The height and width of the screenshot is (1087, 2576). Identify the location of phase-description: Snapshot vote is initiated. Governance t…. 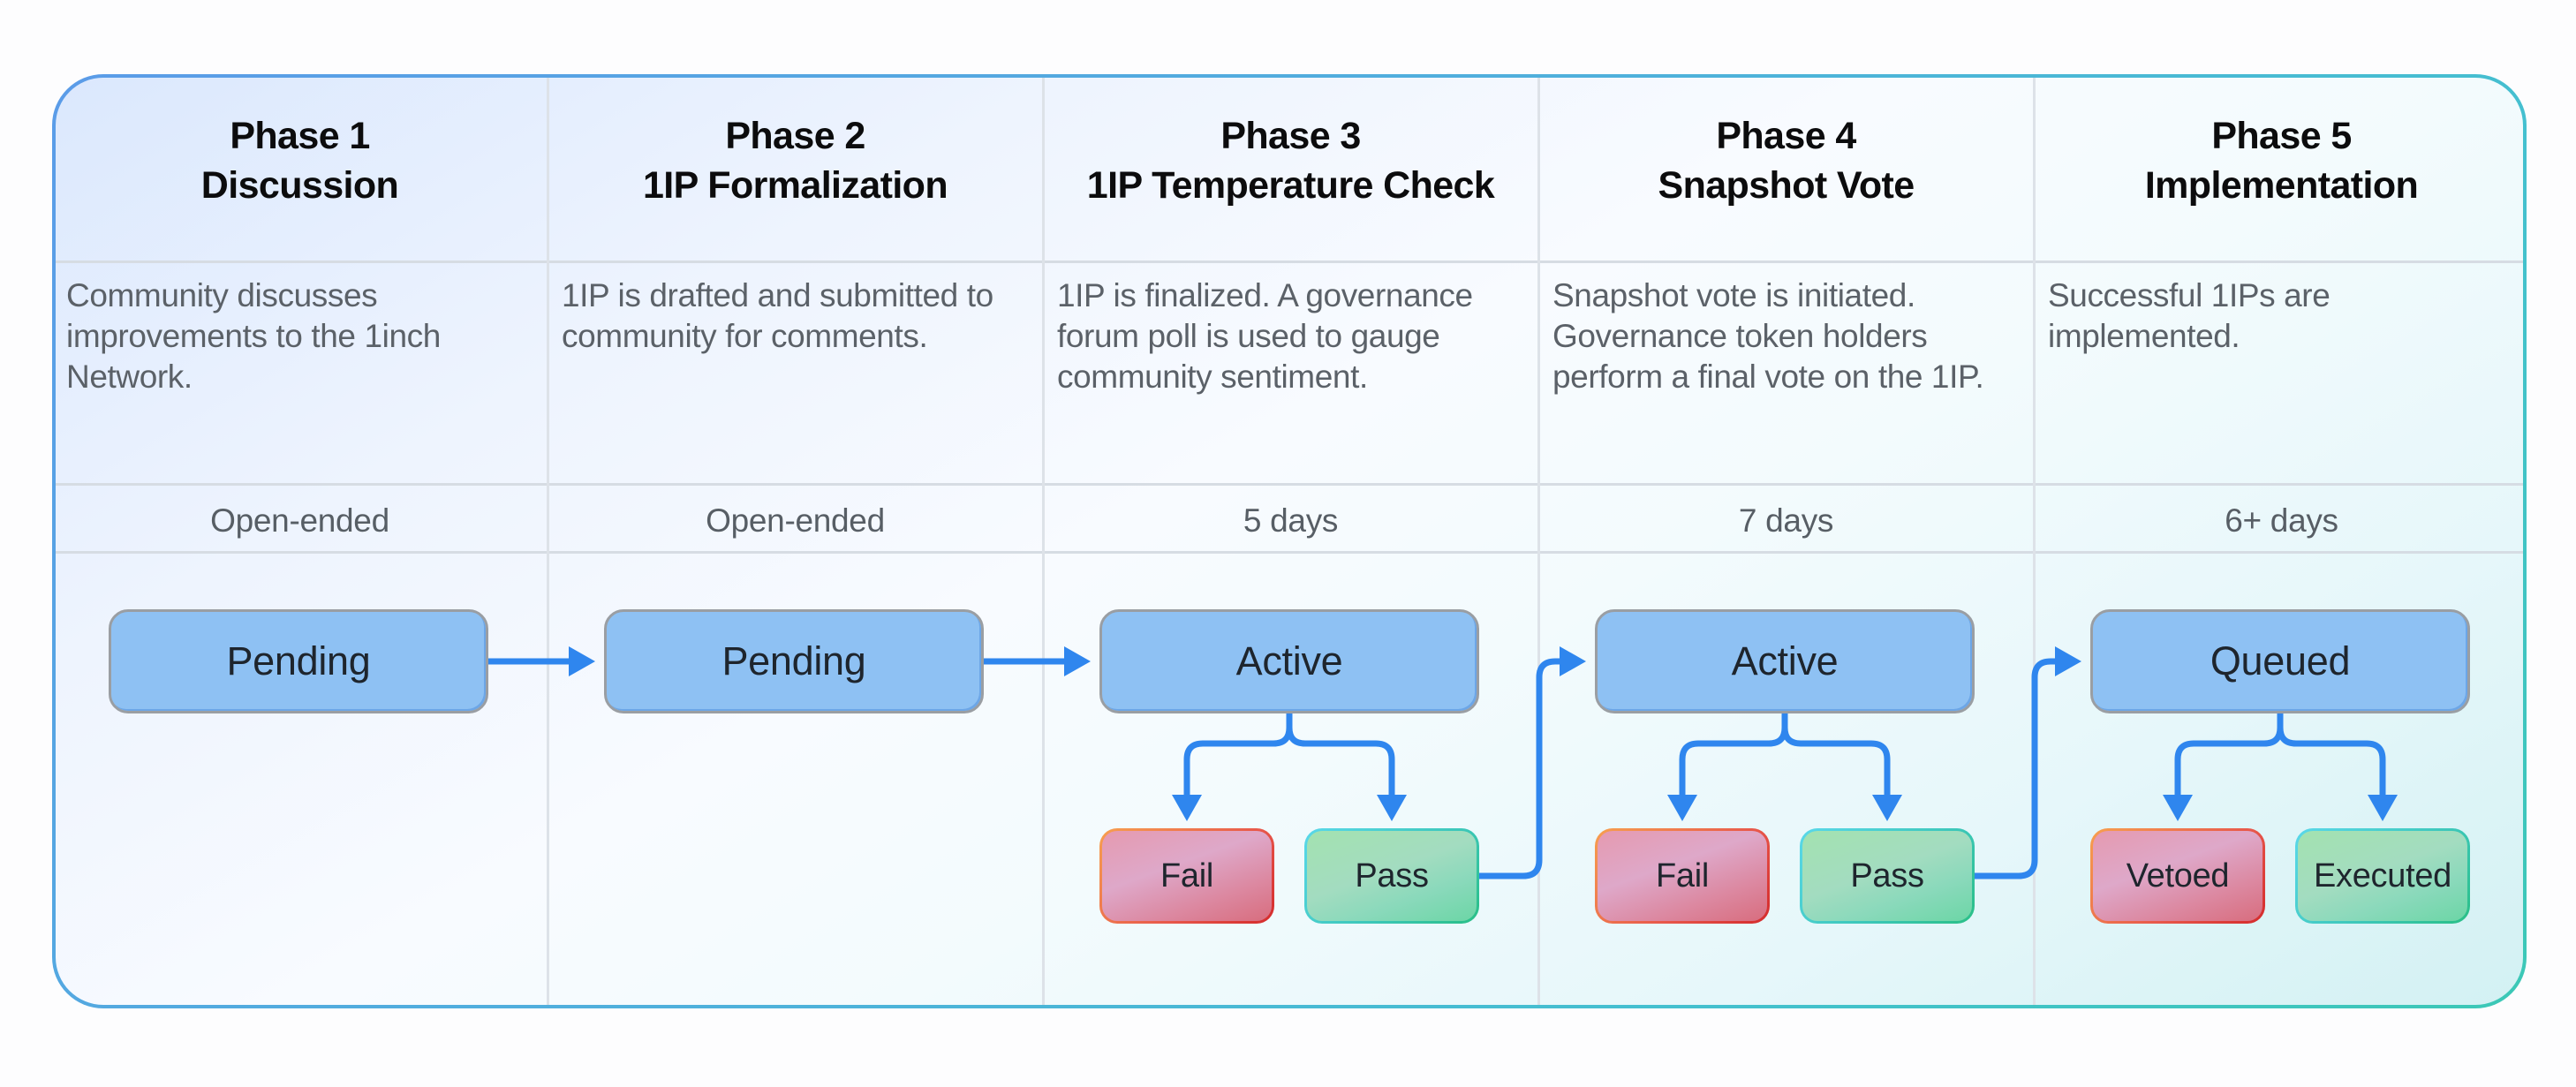
(1768, 336).